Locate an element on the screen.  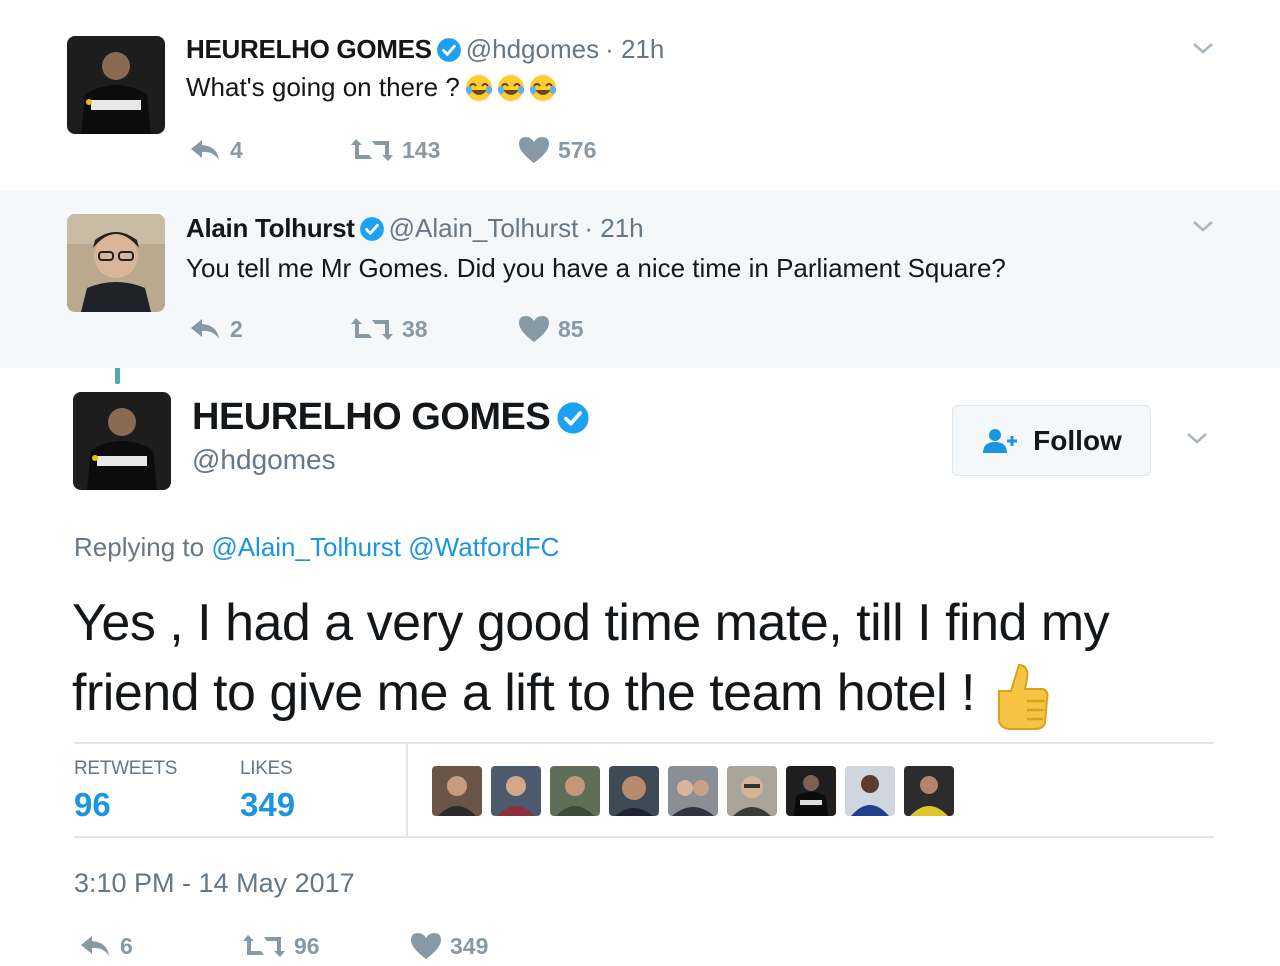
retweet-button: 38 is located at coordinates (434, 329).